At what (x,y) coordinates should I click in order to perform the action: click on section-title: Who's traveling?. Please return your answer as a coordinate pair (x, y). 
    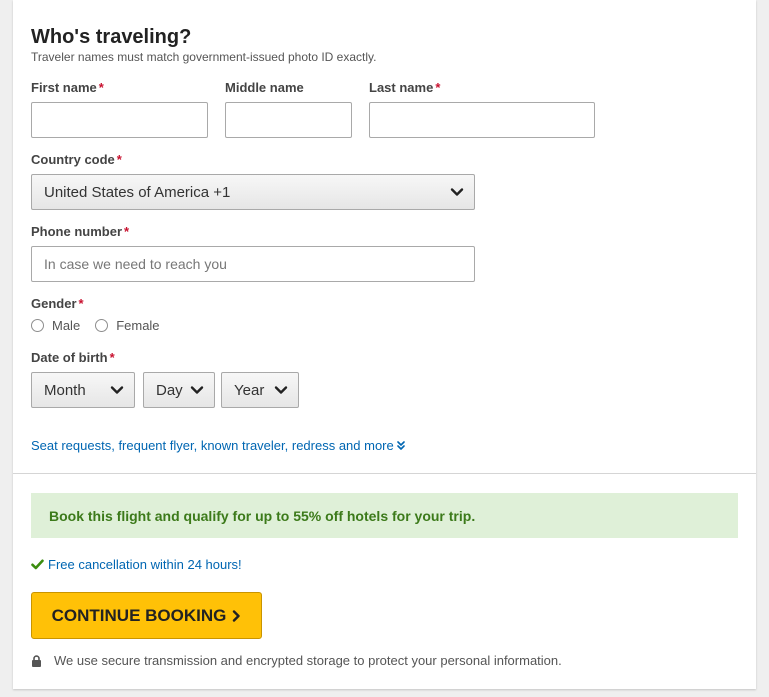
    Looking at the image, I should click on (111, 37).